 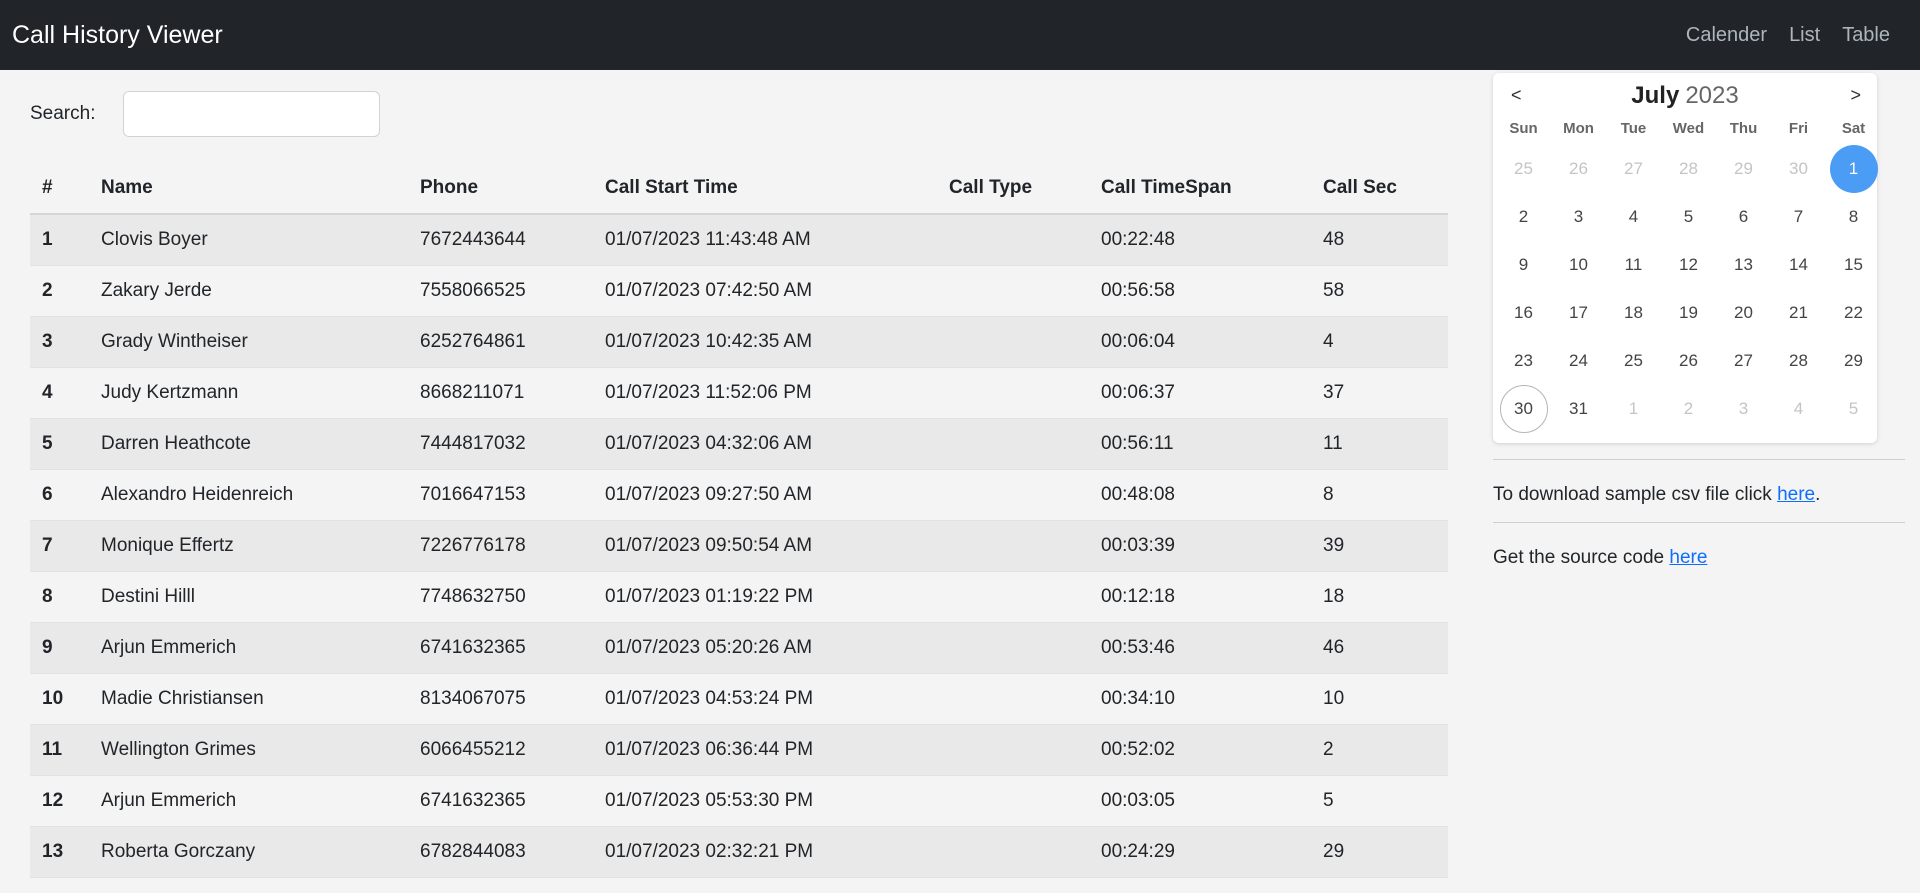 I want to click on cell-call-sec: 37, so click(x=1379, y=393).